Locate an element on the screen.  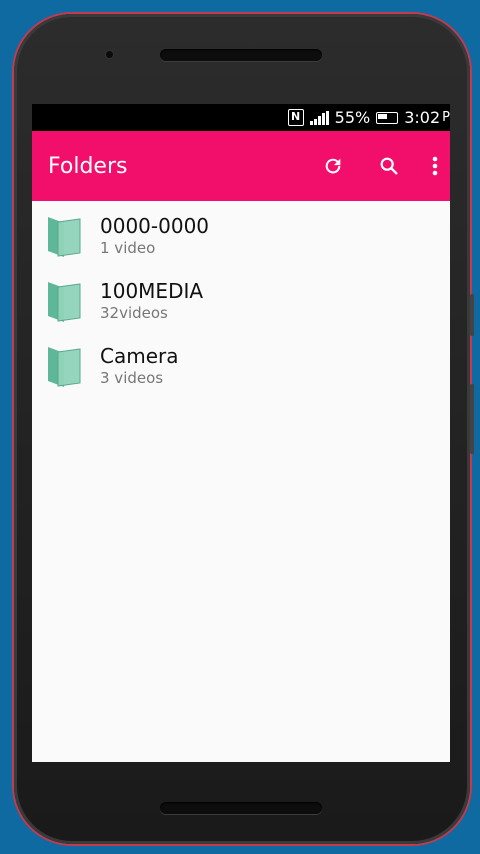
earpiece-speaker is located at coordinates (241, 55).